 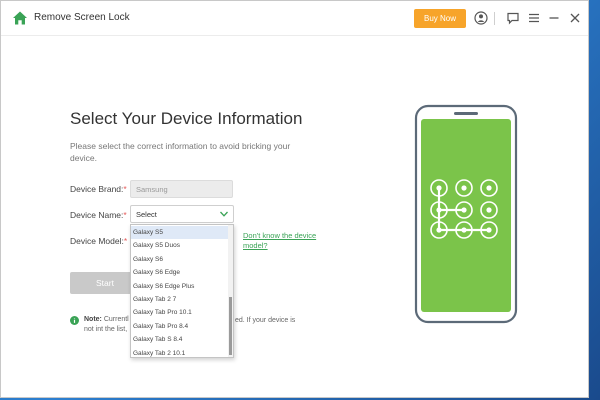 What do you see at coordinates (180, 286) in the screenshot?
I see `dropdown-item: Galaxy S6 Edge Plus` at bounding box center [180, 286].